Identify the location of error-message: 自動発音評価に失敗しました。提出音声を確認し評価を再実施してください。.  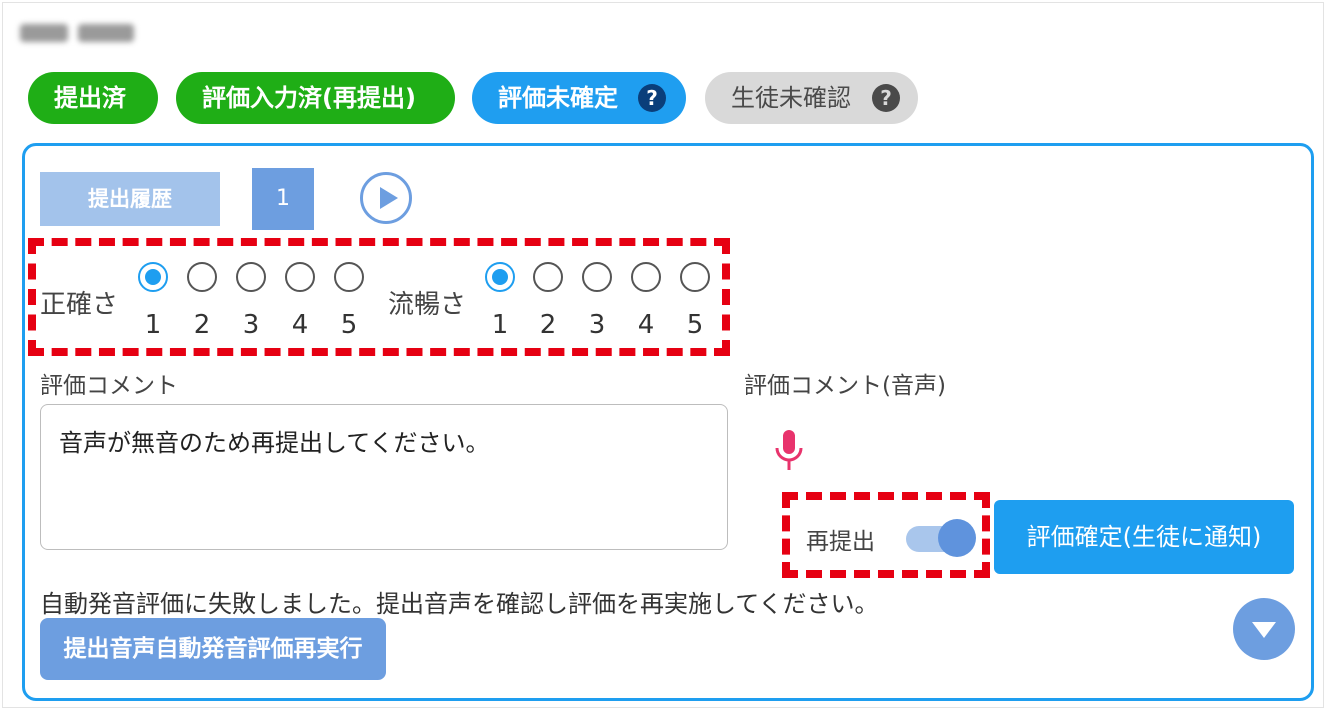
(459, 604).